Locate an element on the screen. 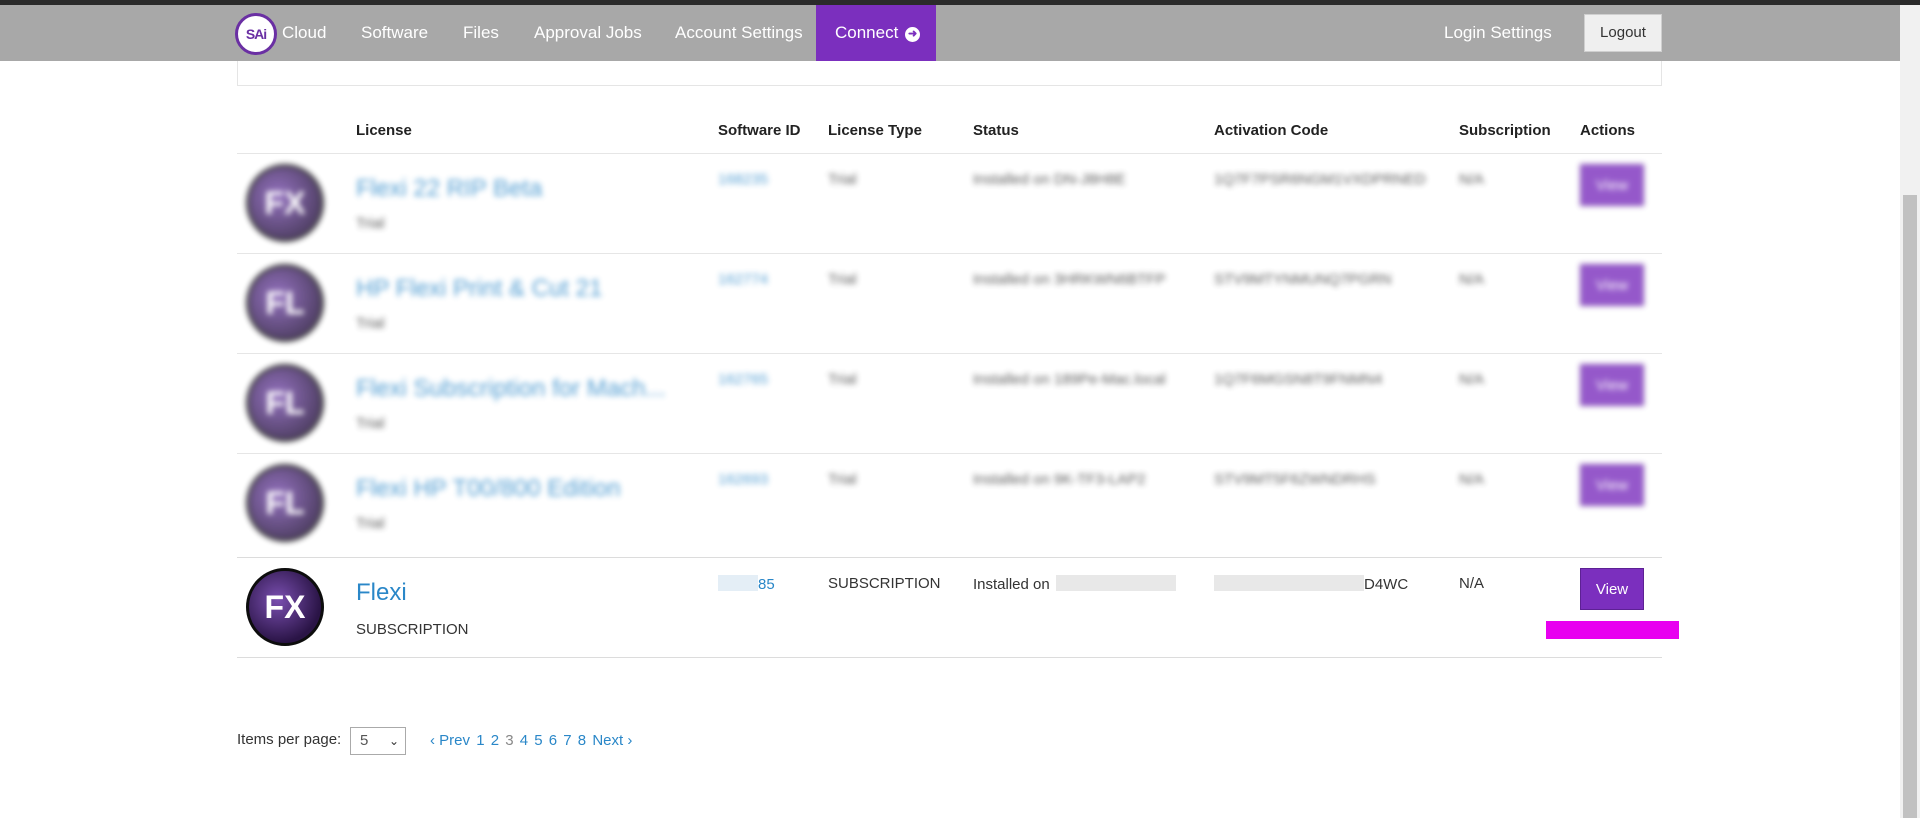  activation-code: STV9MTYNMUNQ7PGRN is located at coordinates (1303, 279).